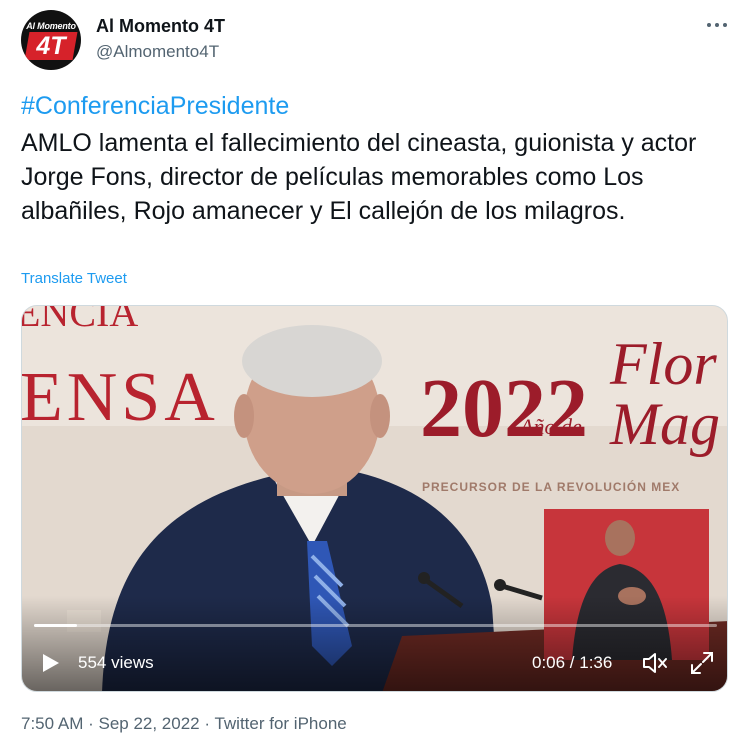 The image size is (750, 754). What do you see at coordinates (157, 52) in the screenshot?
I see `author-handle: @Almomento4T` at bounding box center [157, 52].